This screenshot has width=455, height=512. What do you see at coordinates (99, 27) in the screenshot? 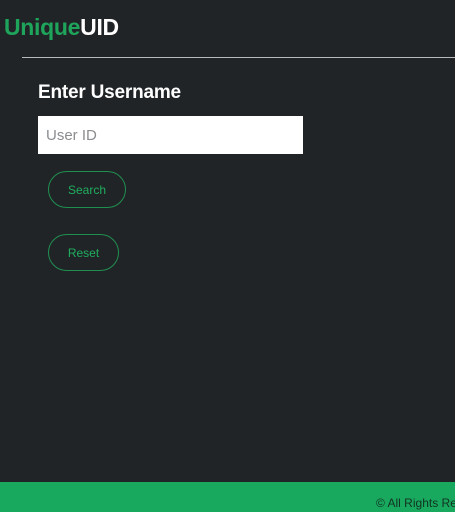
I see `brand-name-part-uid: UID` at bounding box center [99, 27].